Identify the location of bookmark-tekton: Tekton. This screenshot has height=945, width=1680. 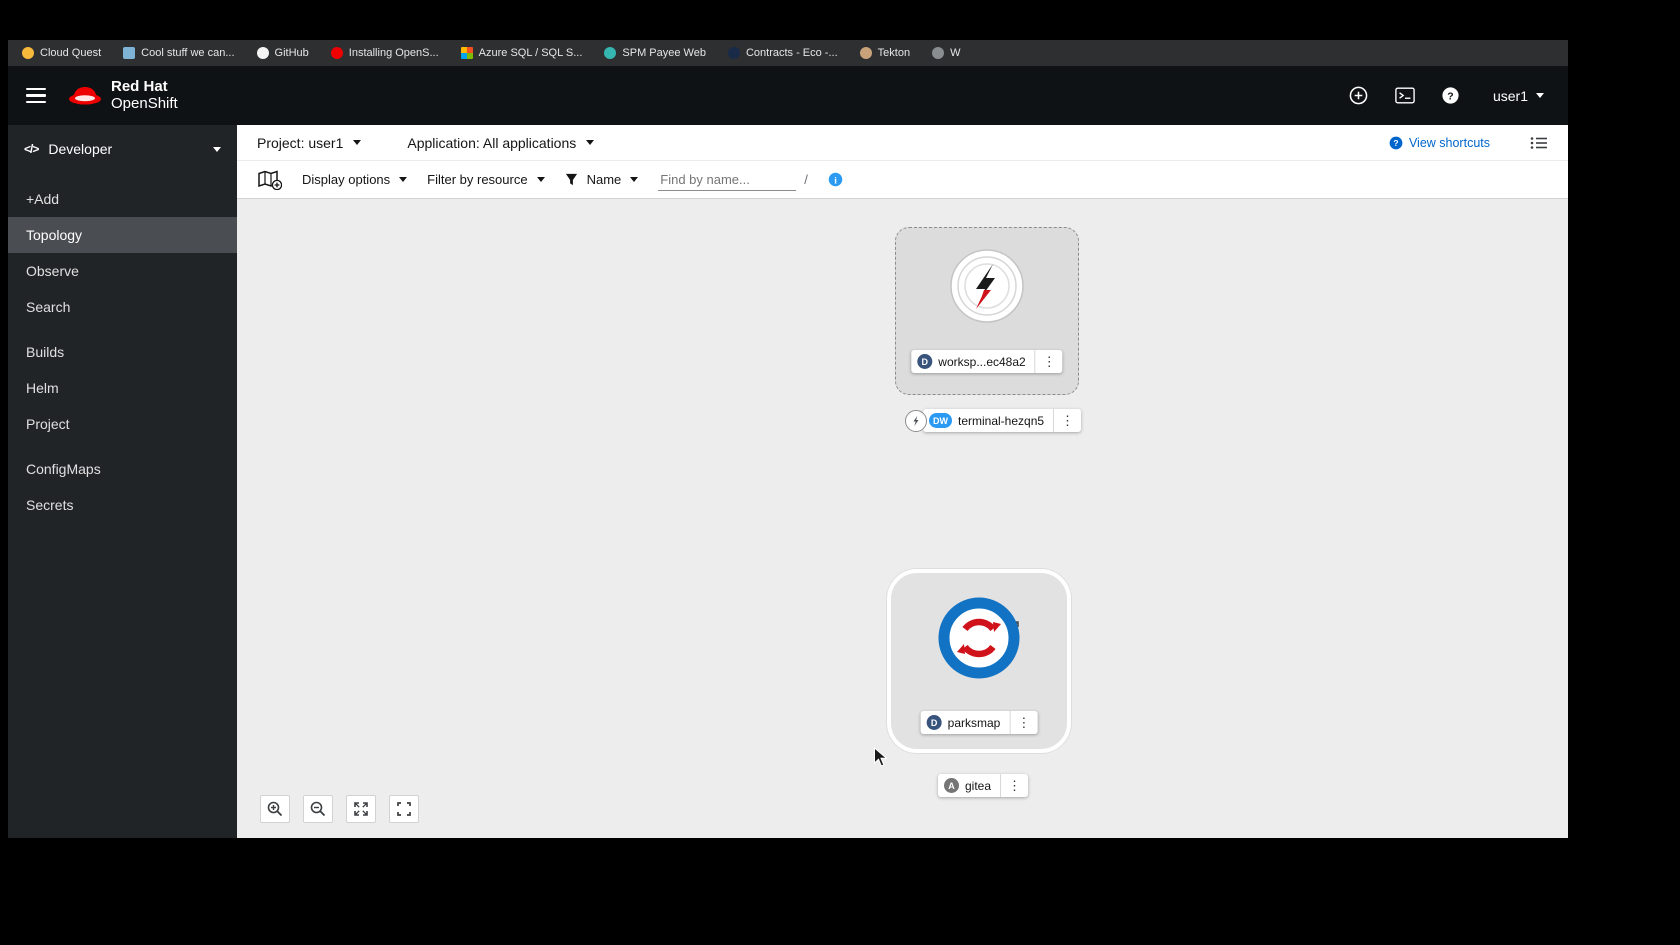
(885, 53).